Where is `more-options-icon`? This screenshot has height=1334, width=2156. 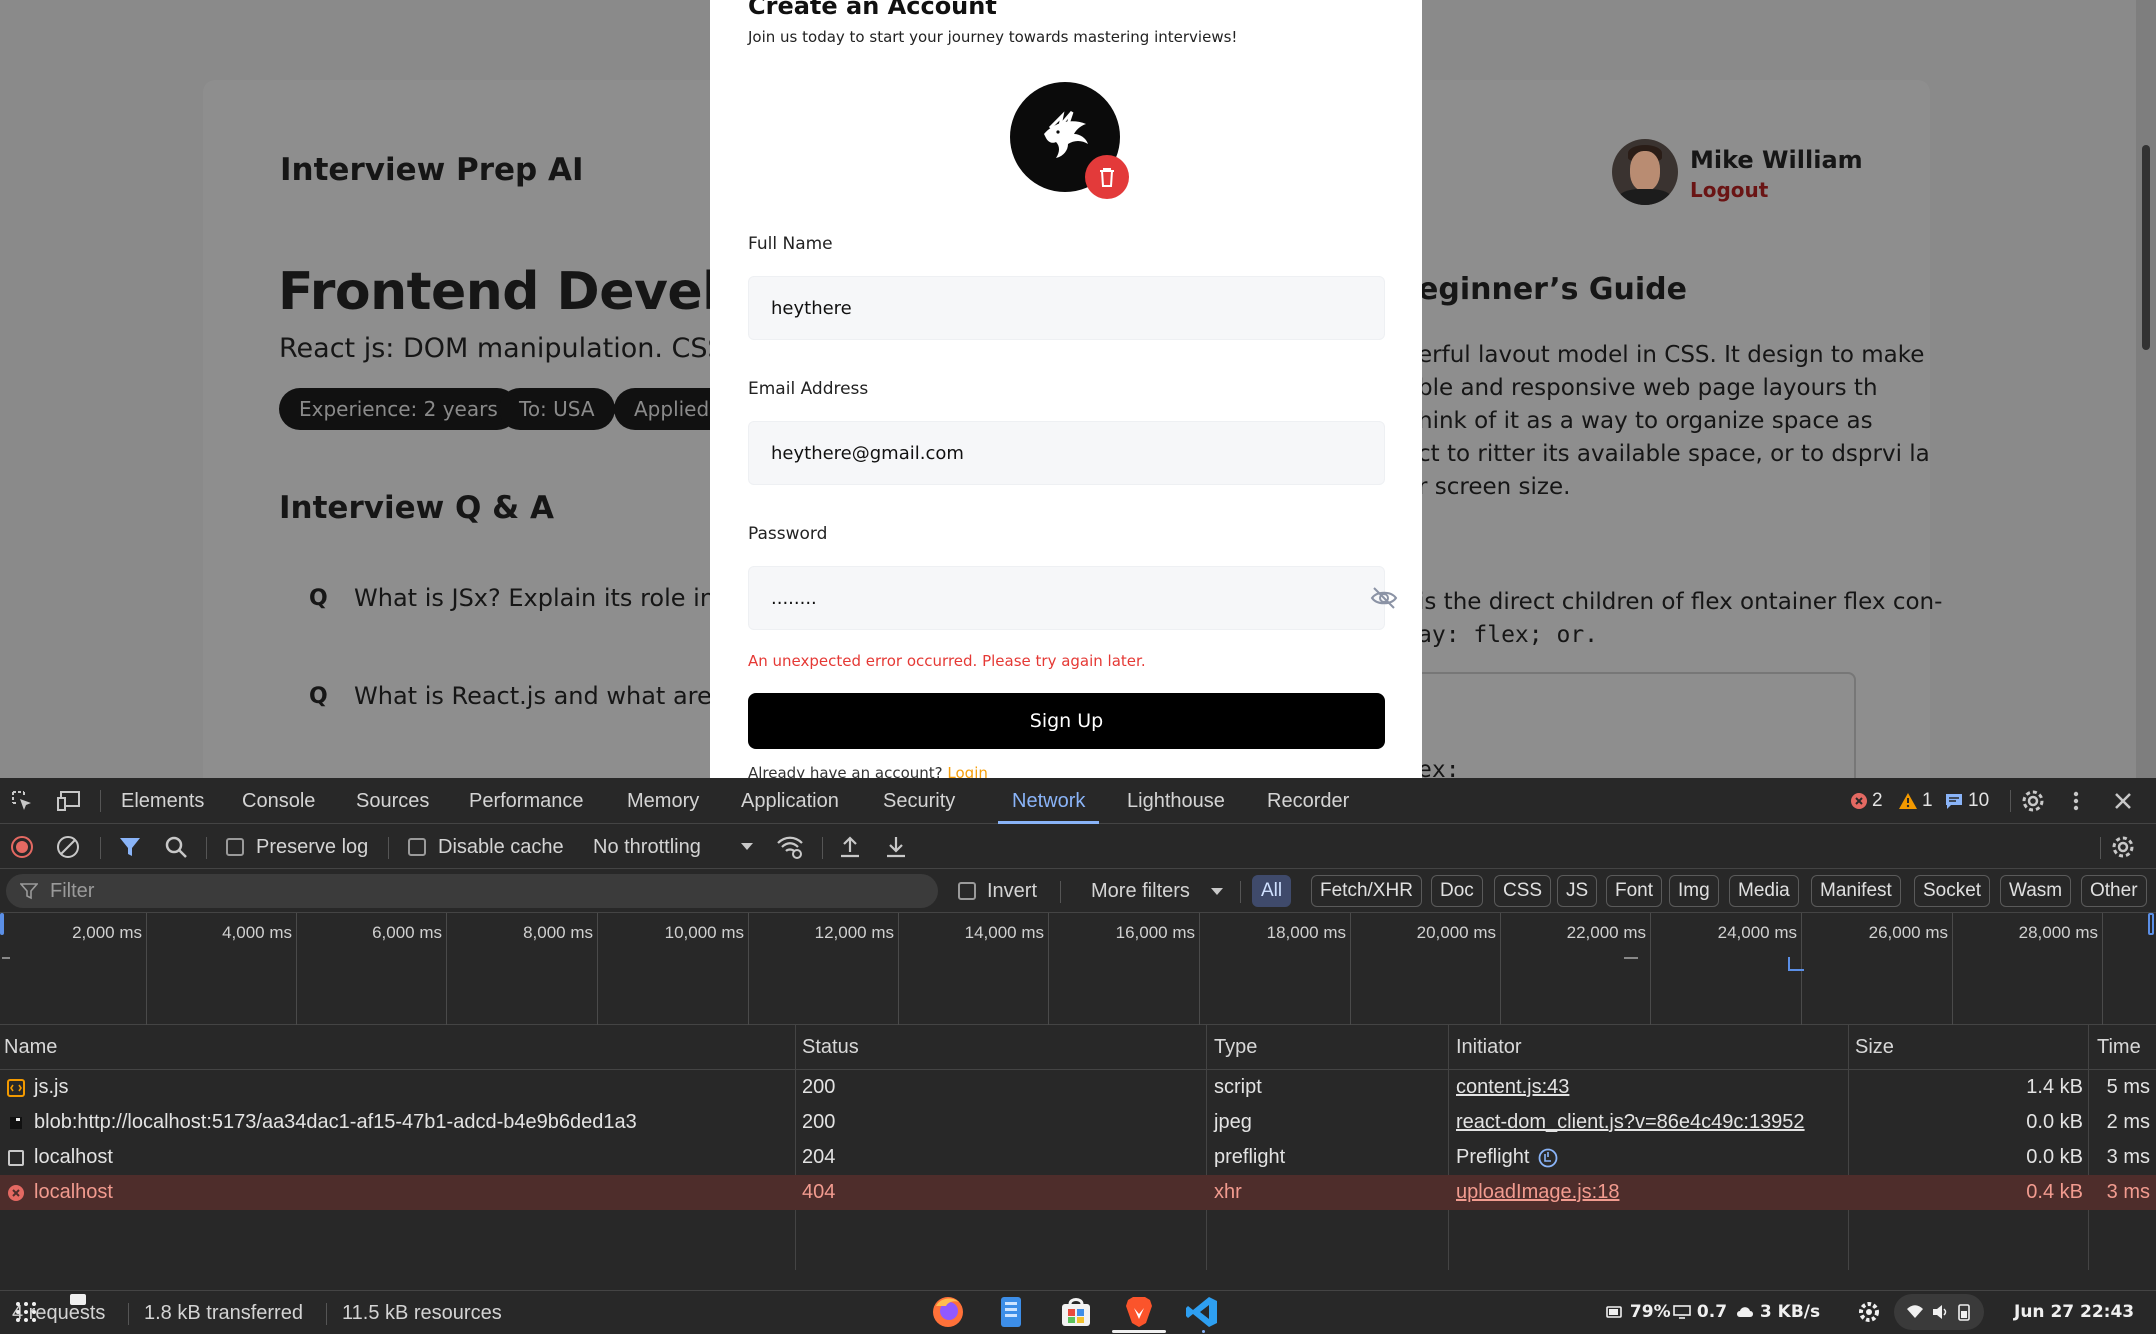 more-options-icon is located at coordinates (2076, 801).